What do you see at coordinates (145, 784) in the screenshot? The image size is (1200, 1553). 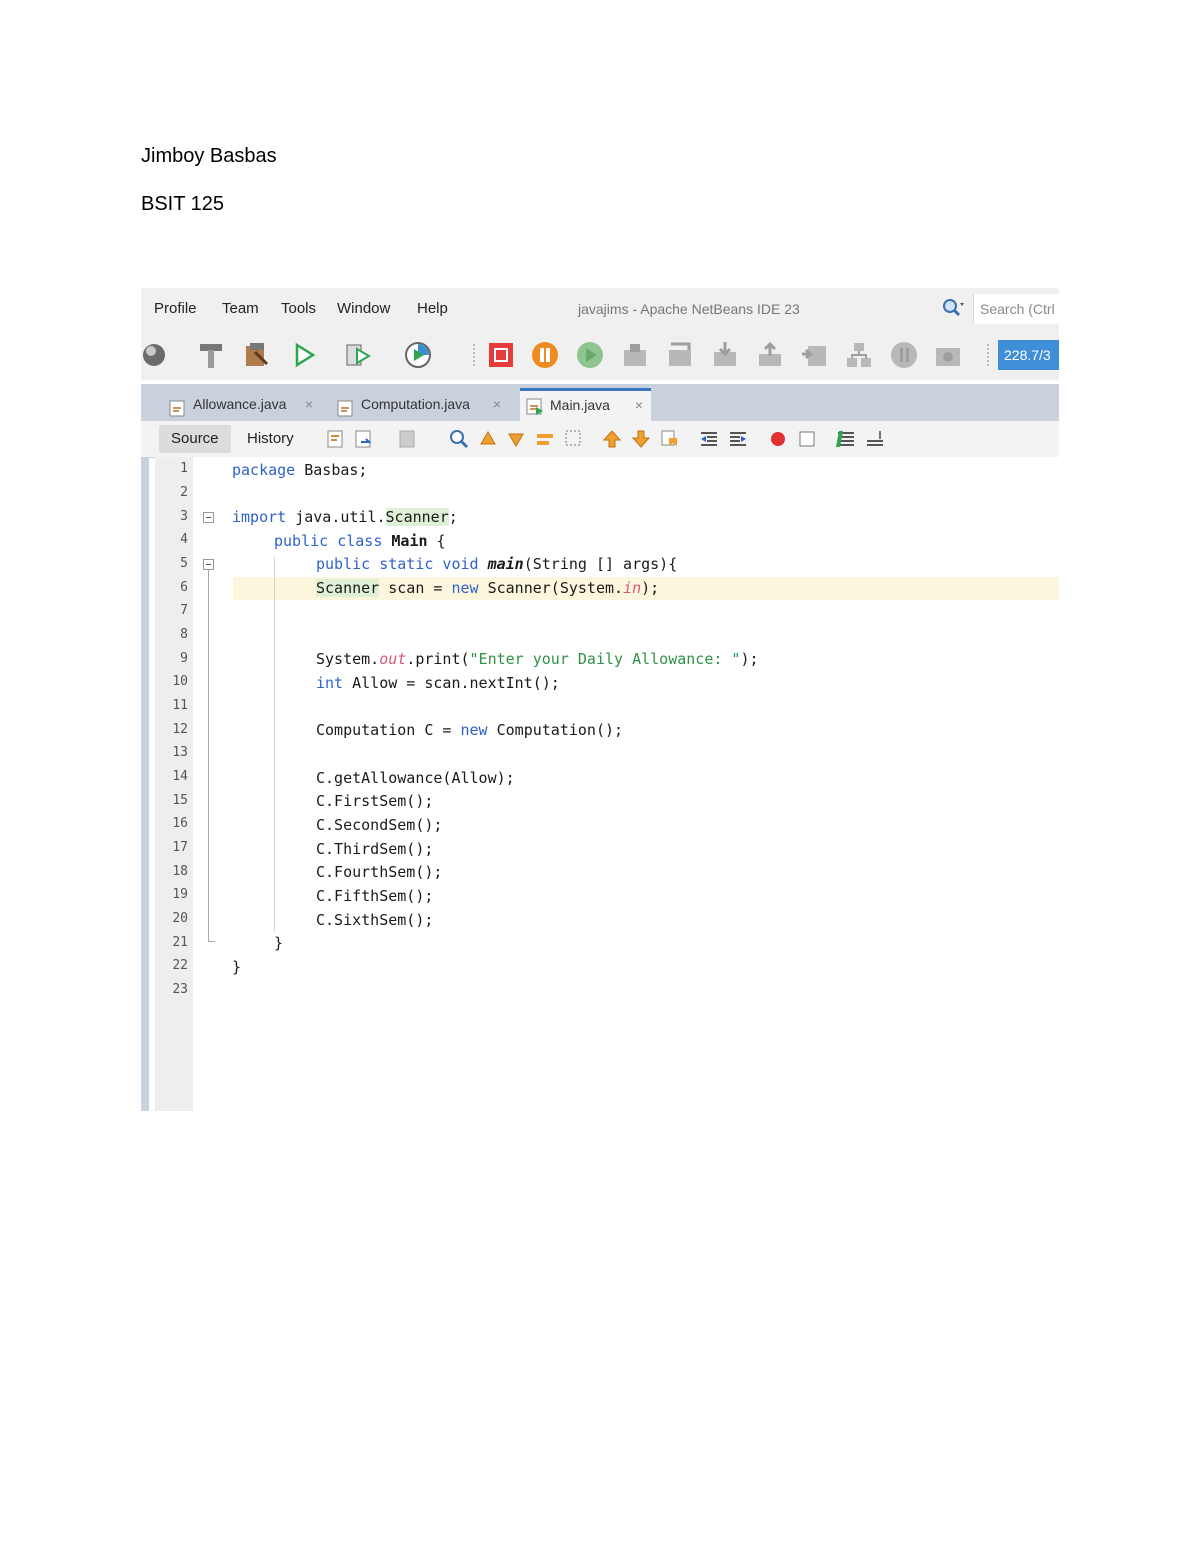 I see `left-side-panel-strip` at bounding box center [145, 784].